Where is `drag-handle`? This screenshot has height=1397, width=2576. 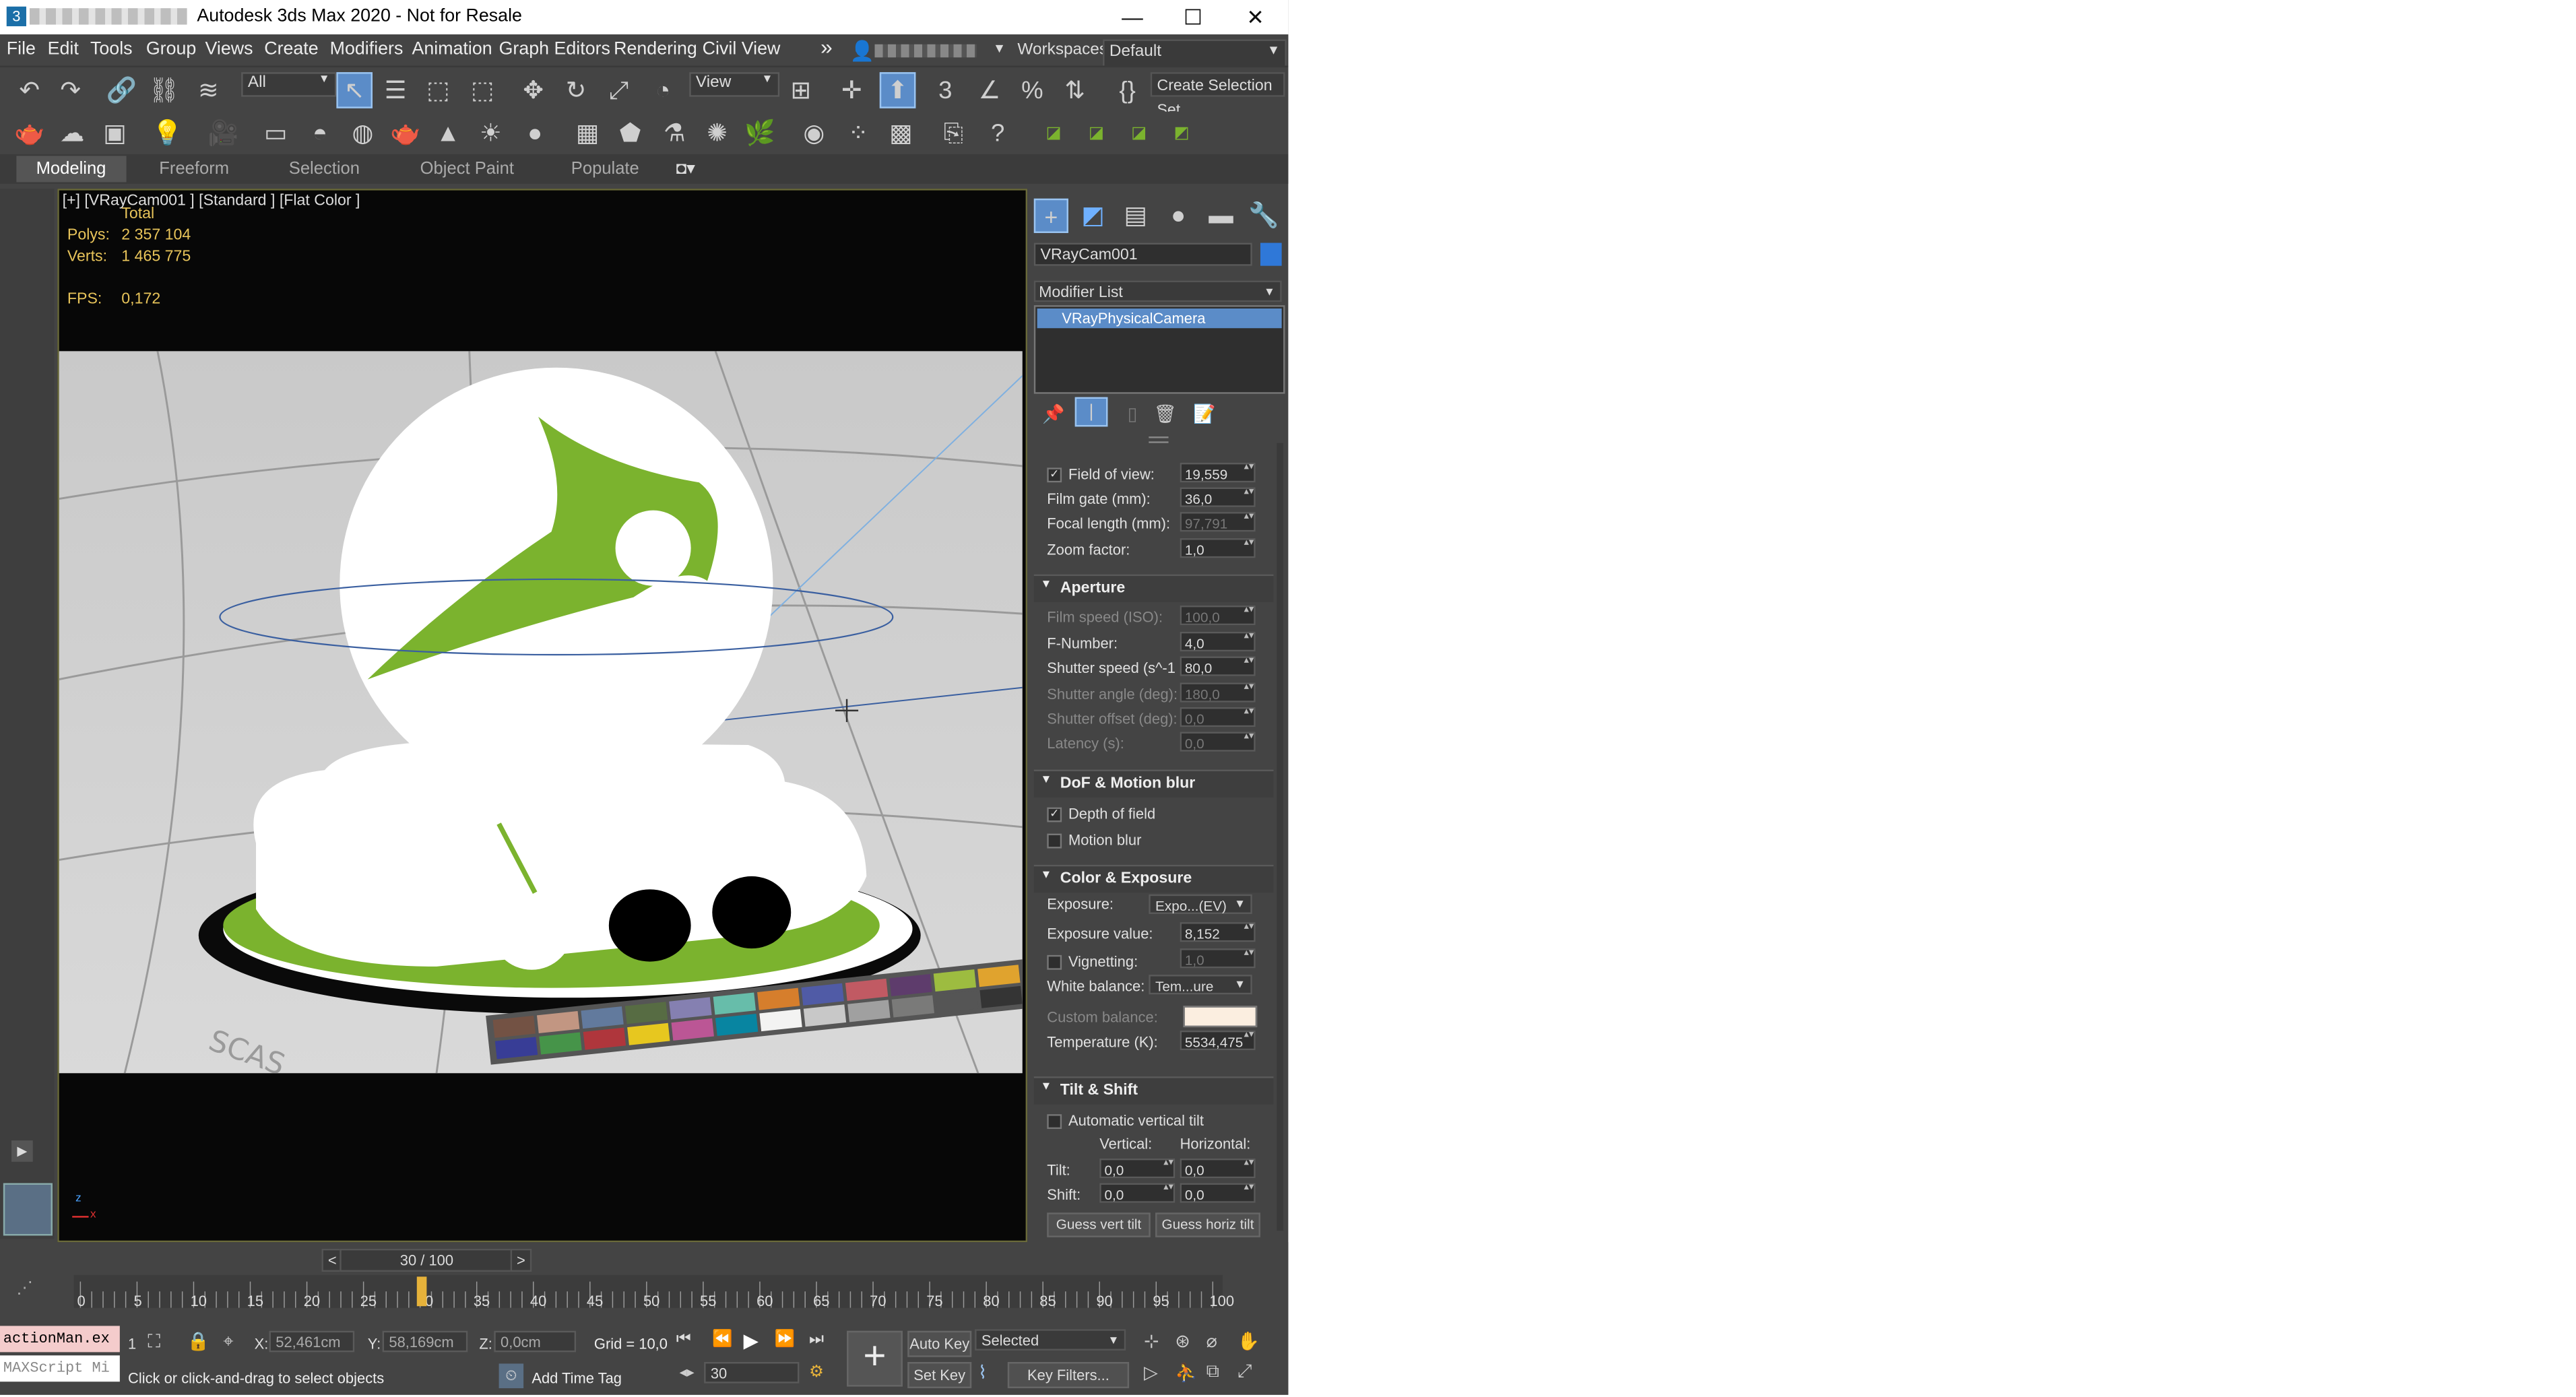 drag-handle is located at coordinates (1159, 440).